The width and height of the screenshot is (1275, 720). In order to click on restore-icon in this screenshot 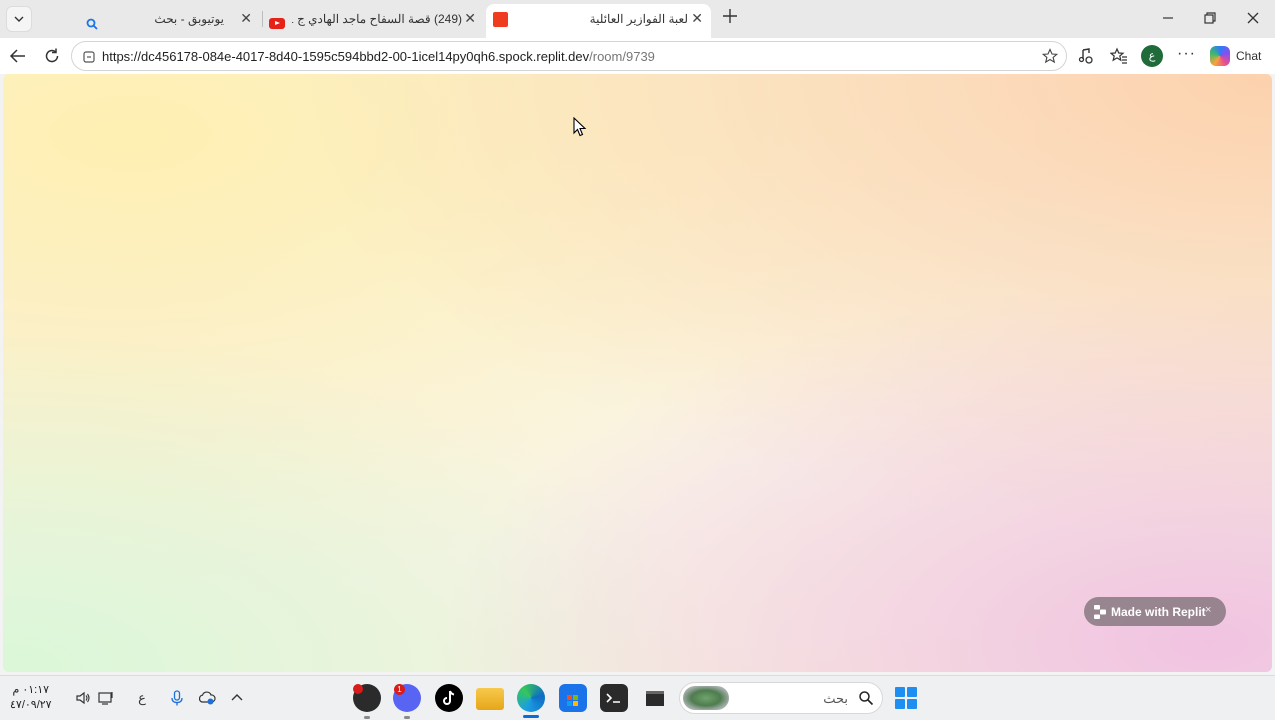, I will do `click(1210, 18)`.